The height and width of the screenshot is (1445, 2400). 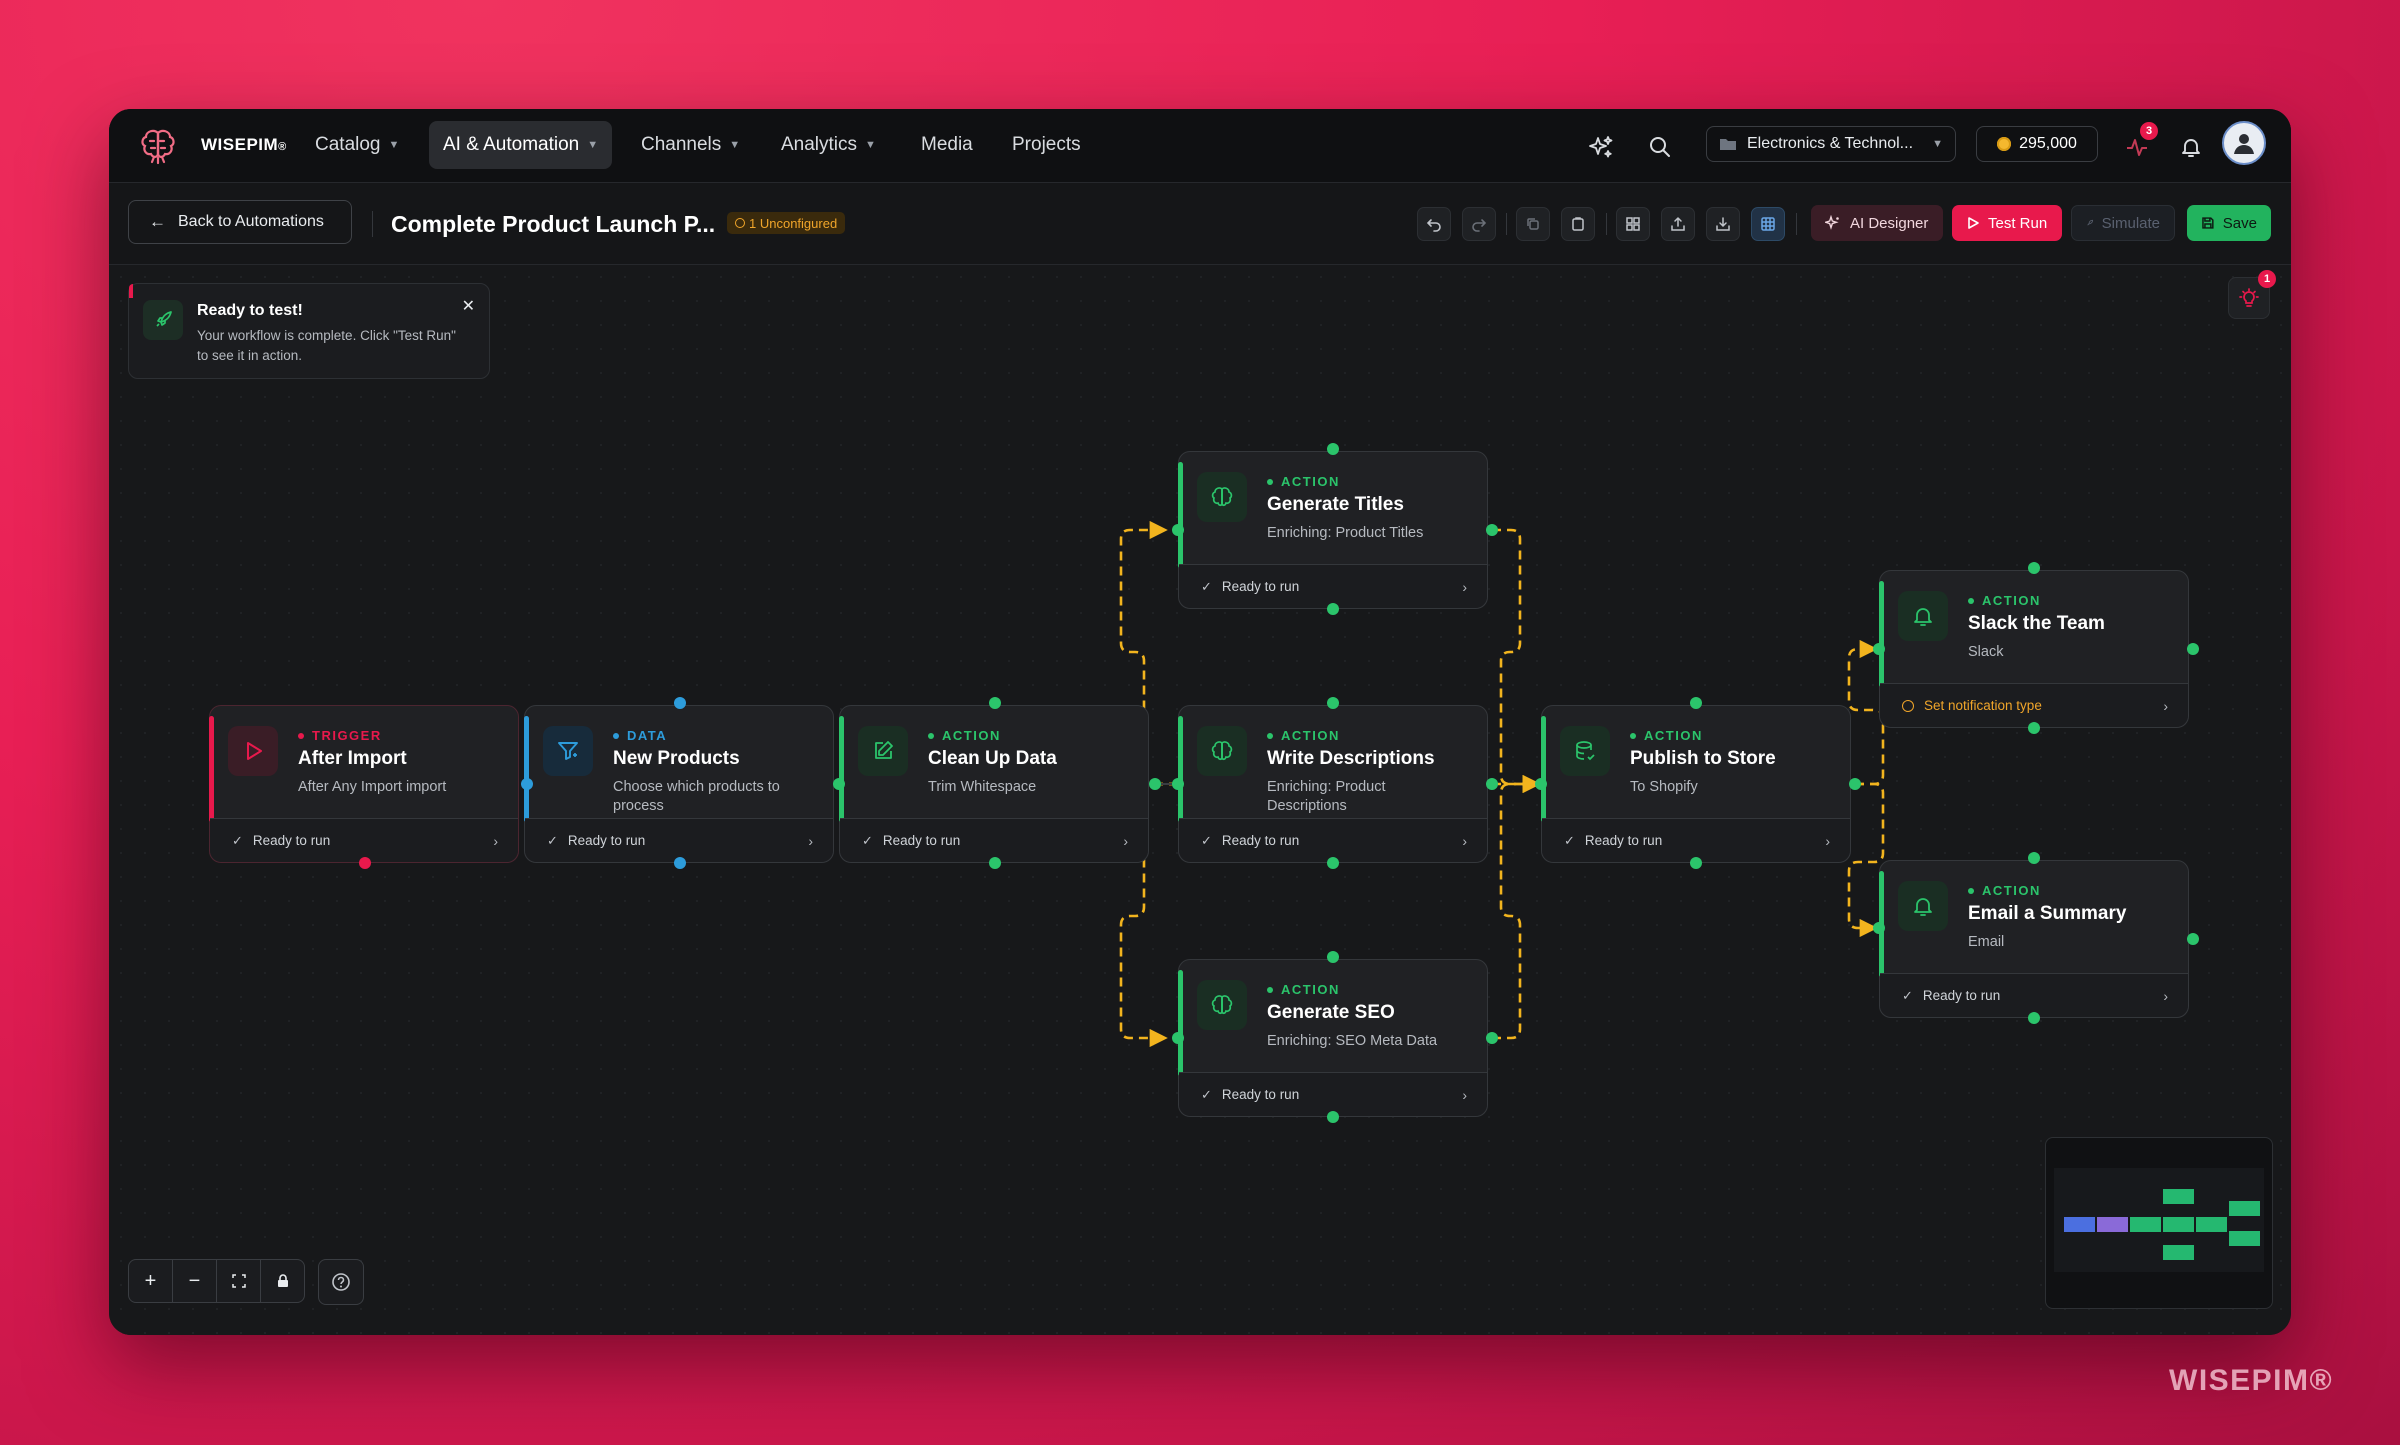 What do you see at coordinates (2037, 144) in the screenshot?
I see `credits-balance: 295,000` at bounding box center [2037, 144].